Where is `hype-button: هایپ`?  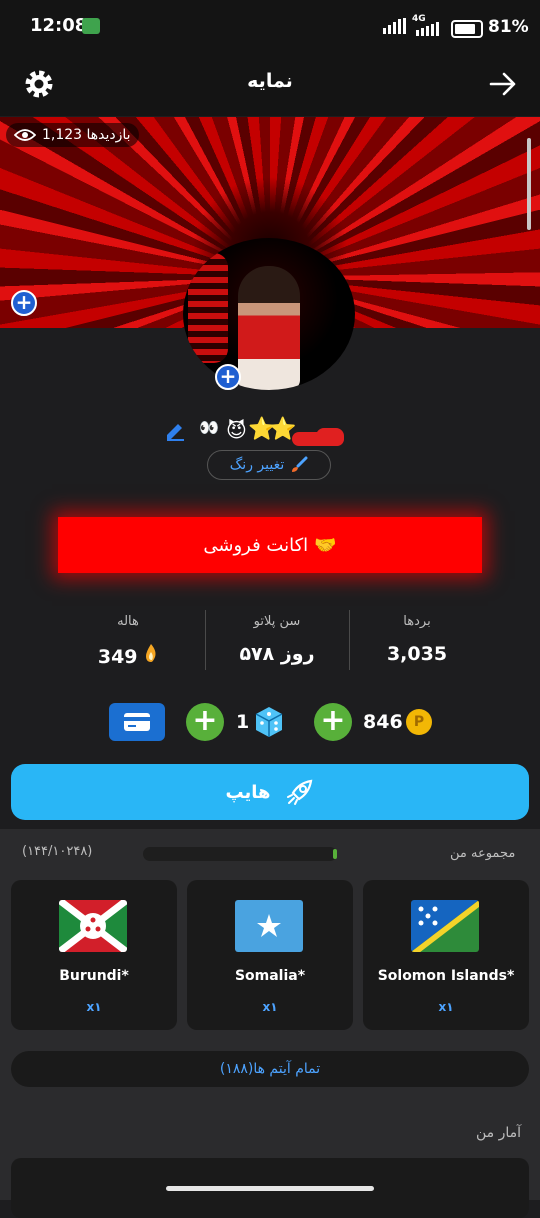
hype-button: هایپ is located at coordinates (270, 792).